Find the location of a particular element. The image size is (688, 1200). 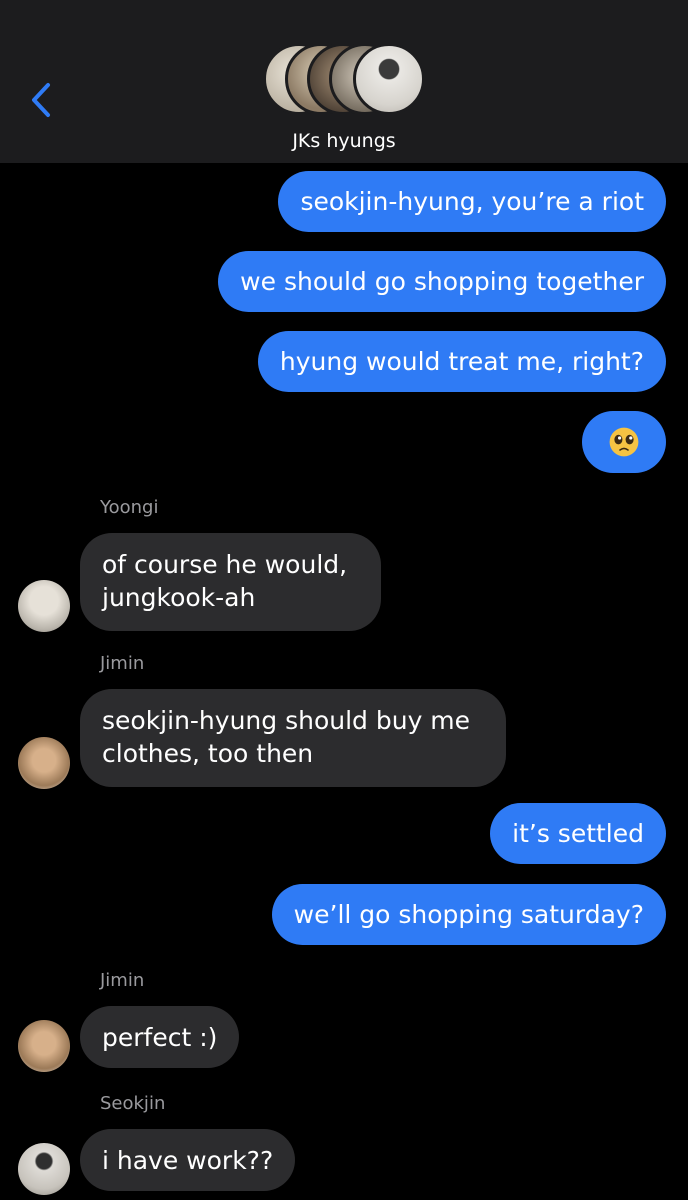

message-text: we should go shopping together is located at coordinates (442, 281).